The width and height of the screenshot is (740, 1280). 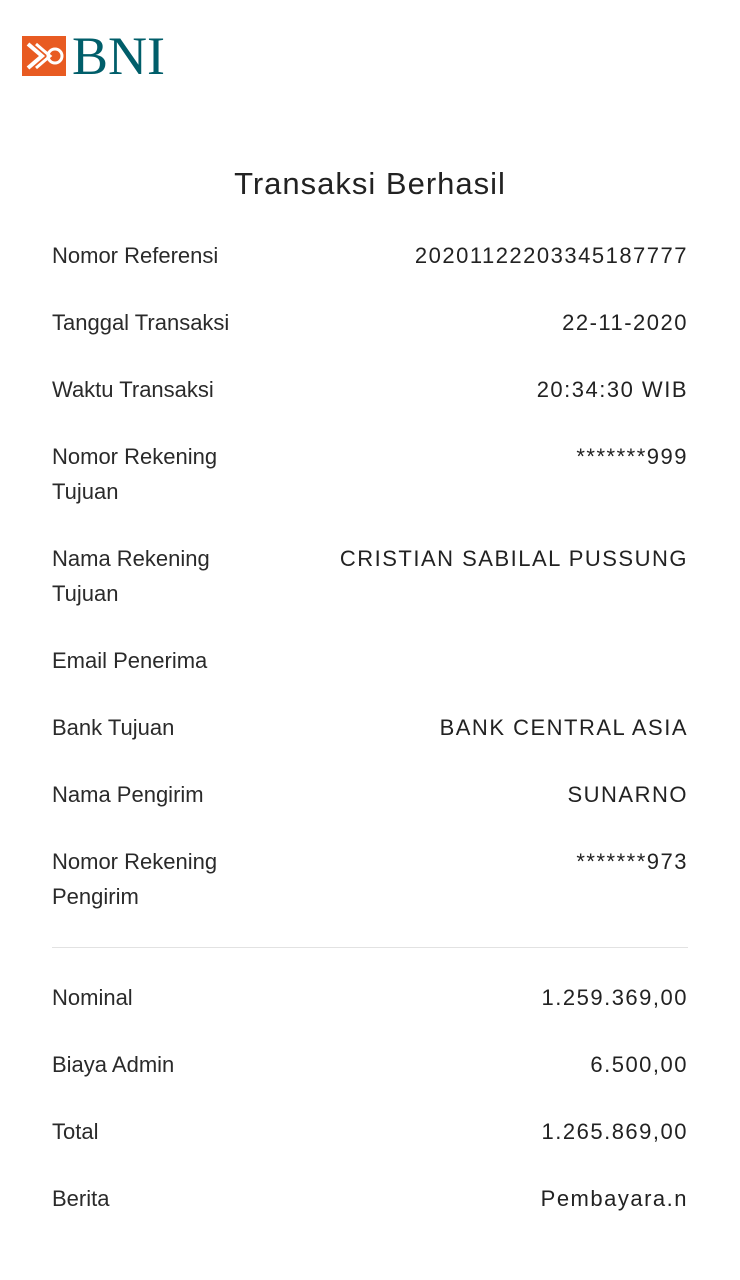 I want to click on detail-label: Nomor Rekening Tujuan, so click(x=135, y=474).